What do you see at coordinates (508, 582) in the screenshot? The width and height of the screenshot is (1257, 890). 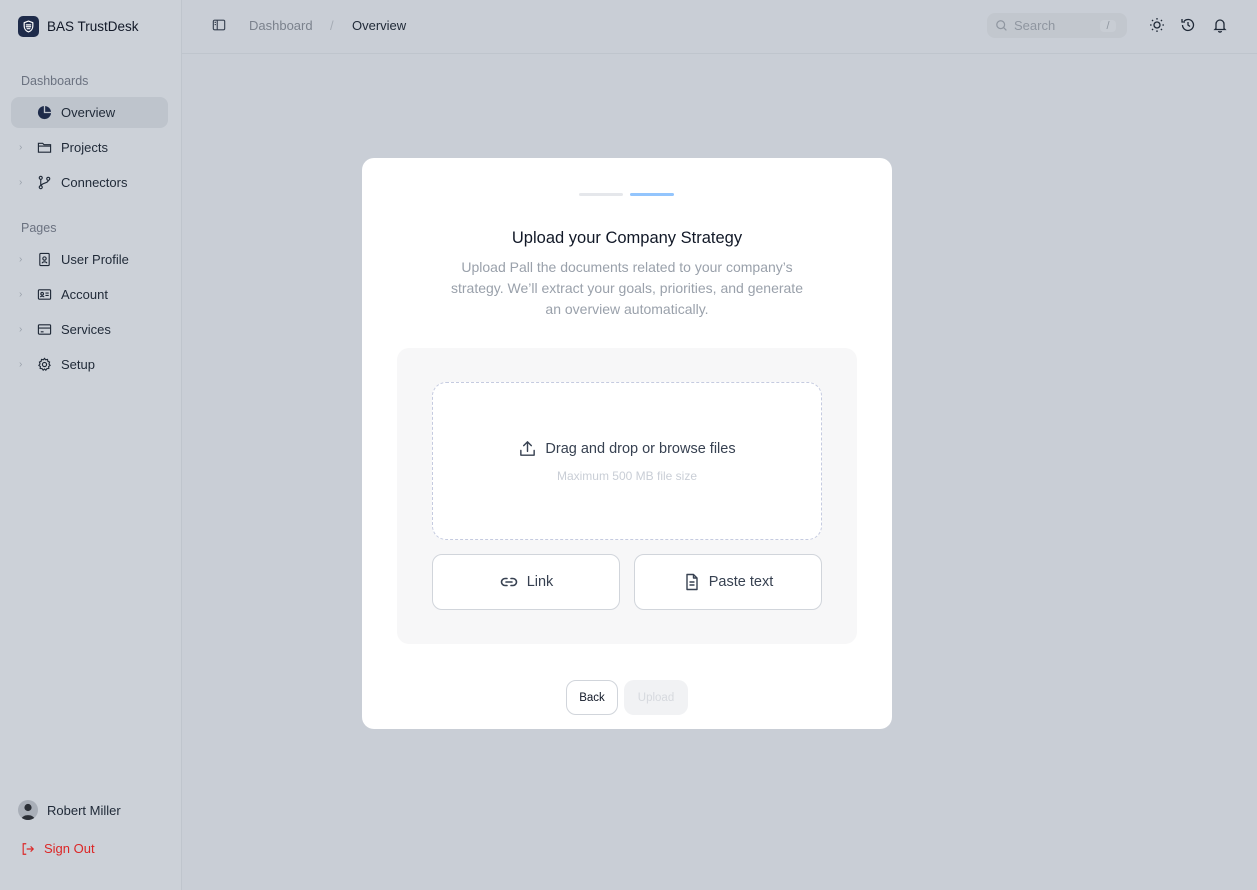 I see `link-icon` at bounding box center [508, 582].